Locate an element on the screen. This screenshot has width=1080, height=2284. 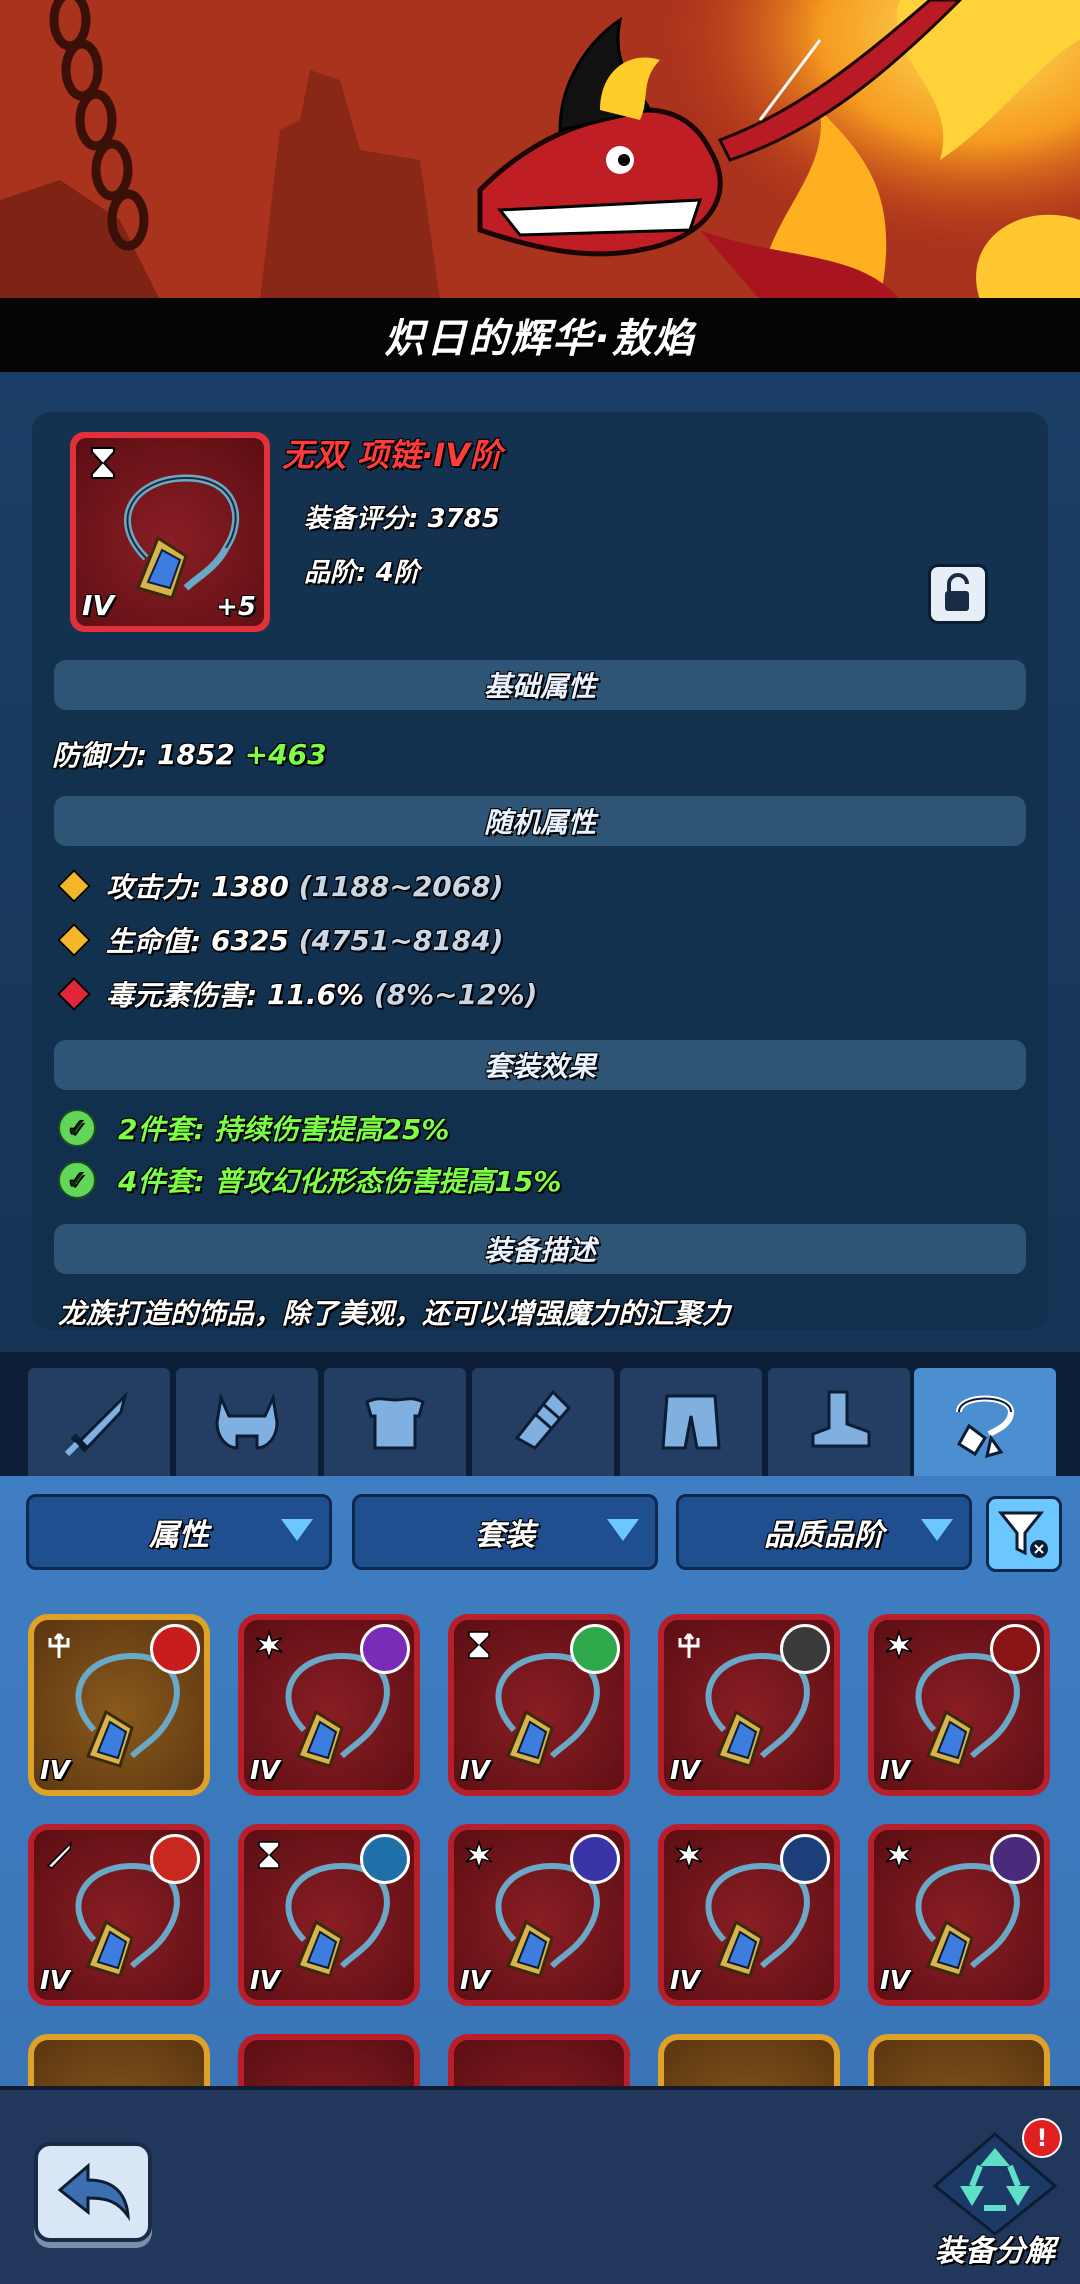
section-description: 装备描述 is located at coordinates (540, 1249).